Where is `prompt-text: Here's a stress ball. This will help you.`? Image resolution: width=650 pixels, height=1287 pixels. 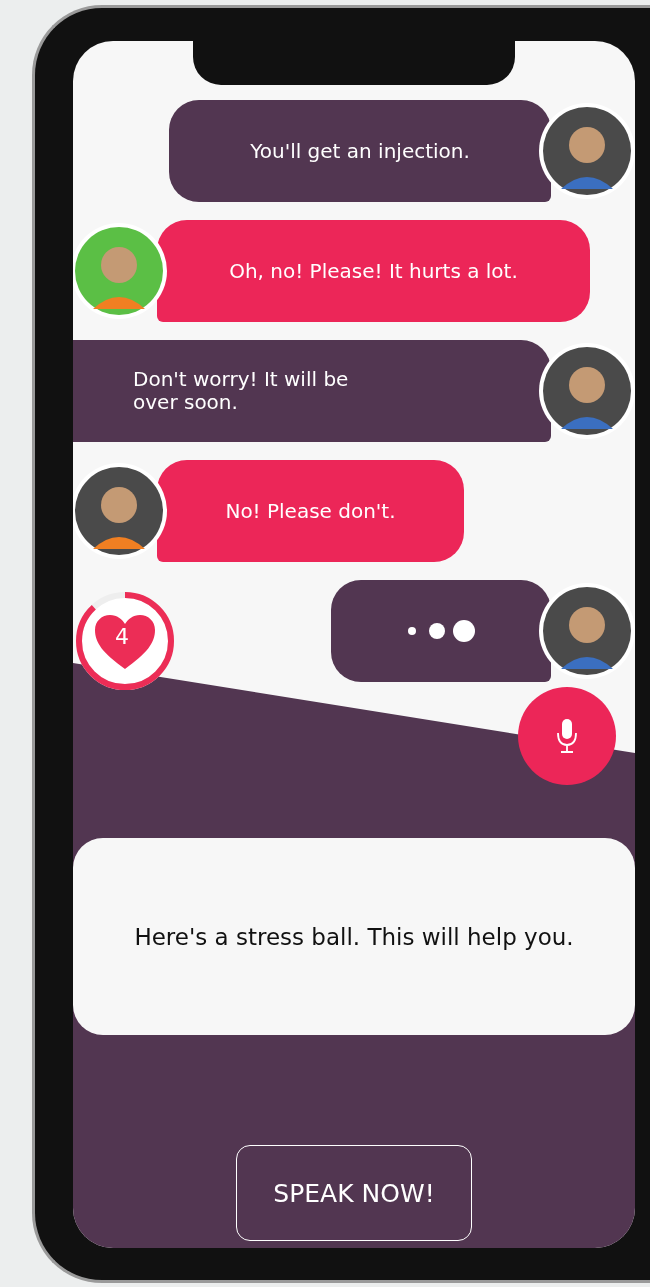
prompt-text: Here's a stress ball. This will help you. is located at coordinates (354, 936).